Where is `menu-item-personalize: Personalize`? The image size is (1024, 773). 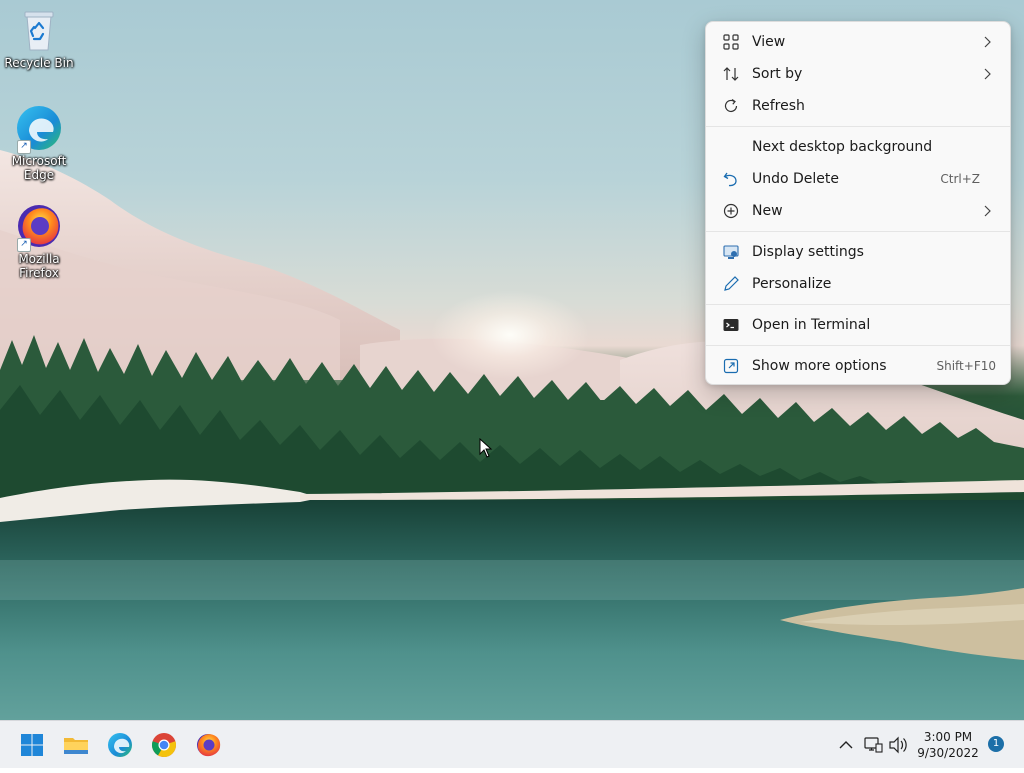
menu-item-personalize: Personalize is located at coordinates (858, 284).